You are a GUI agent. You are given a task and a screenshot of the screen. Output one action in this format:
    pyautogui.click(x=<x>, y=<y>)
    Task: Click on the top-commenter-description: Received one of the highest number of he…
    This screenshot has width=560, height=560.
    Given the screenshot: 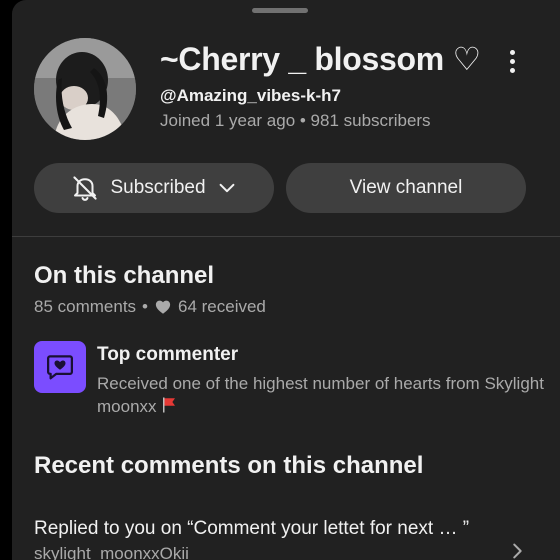 What is the action you would take?
    pyautogui.click(x=328, y=395)
    